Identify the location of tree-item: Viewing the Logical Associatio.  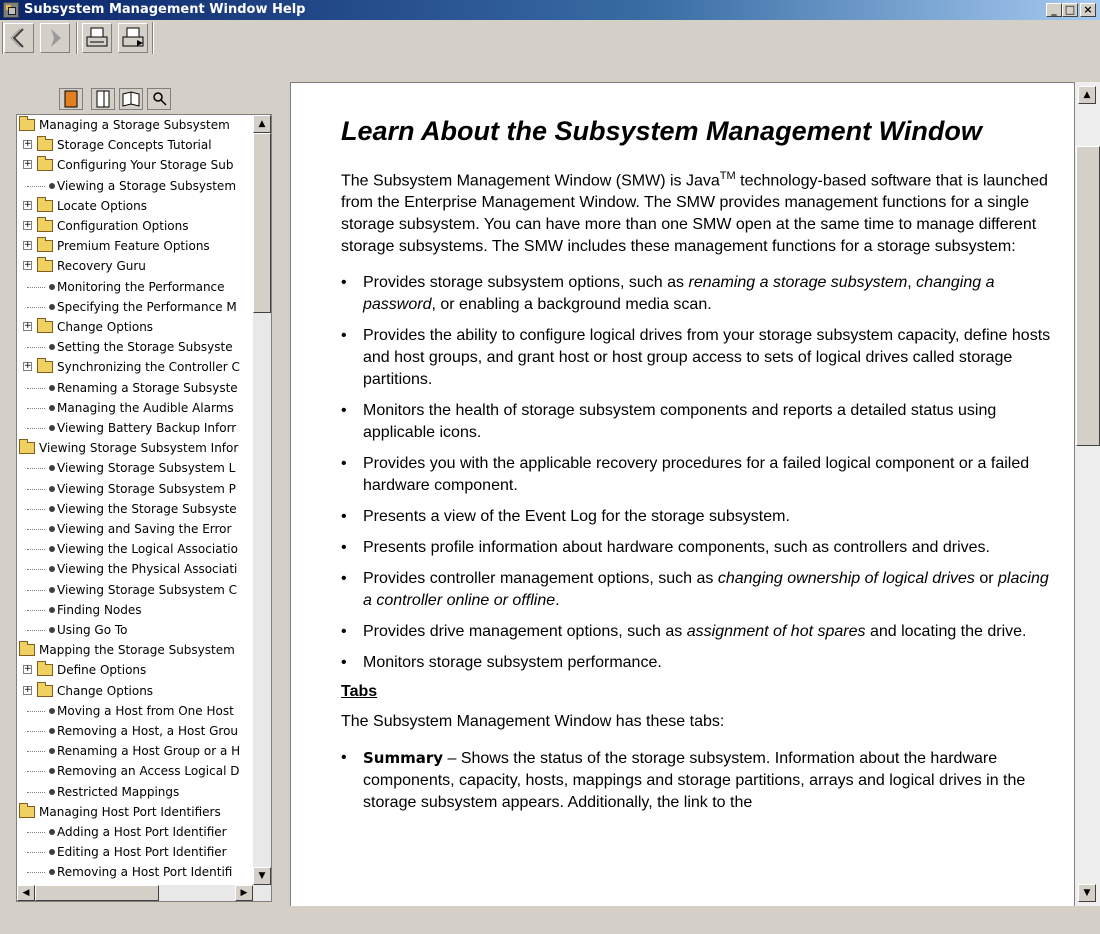
(135, 549).